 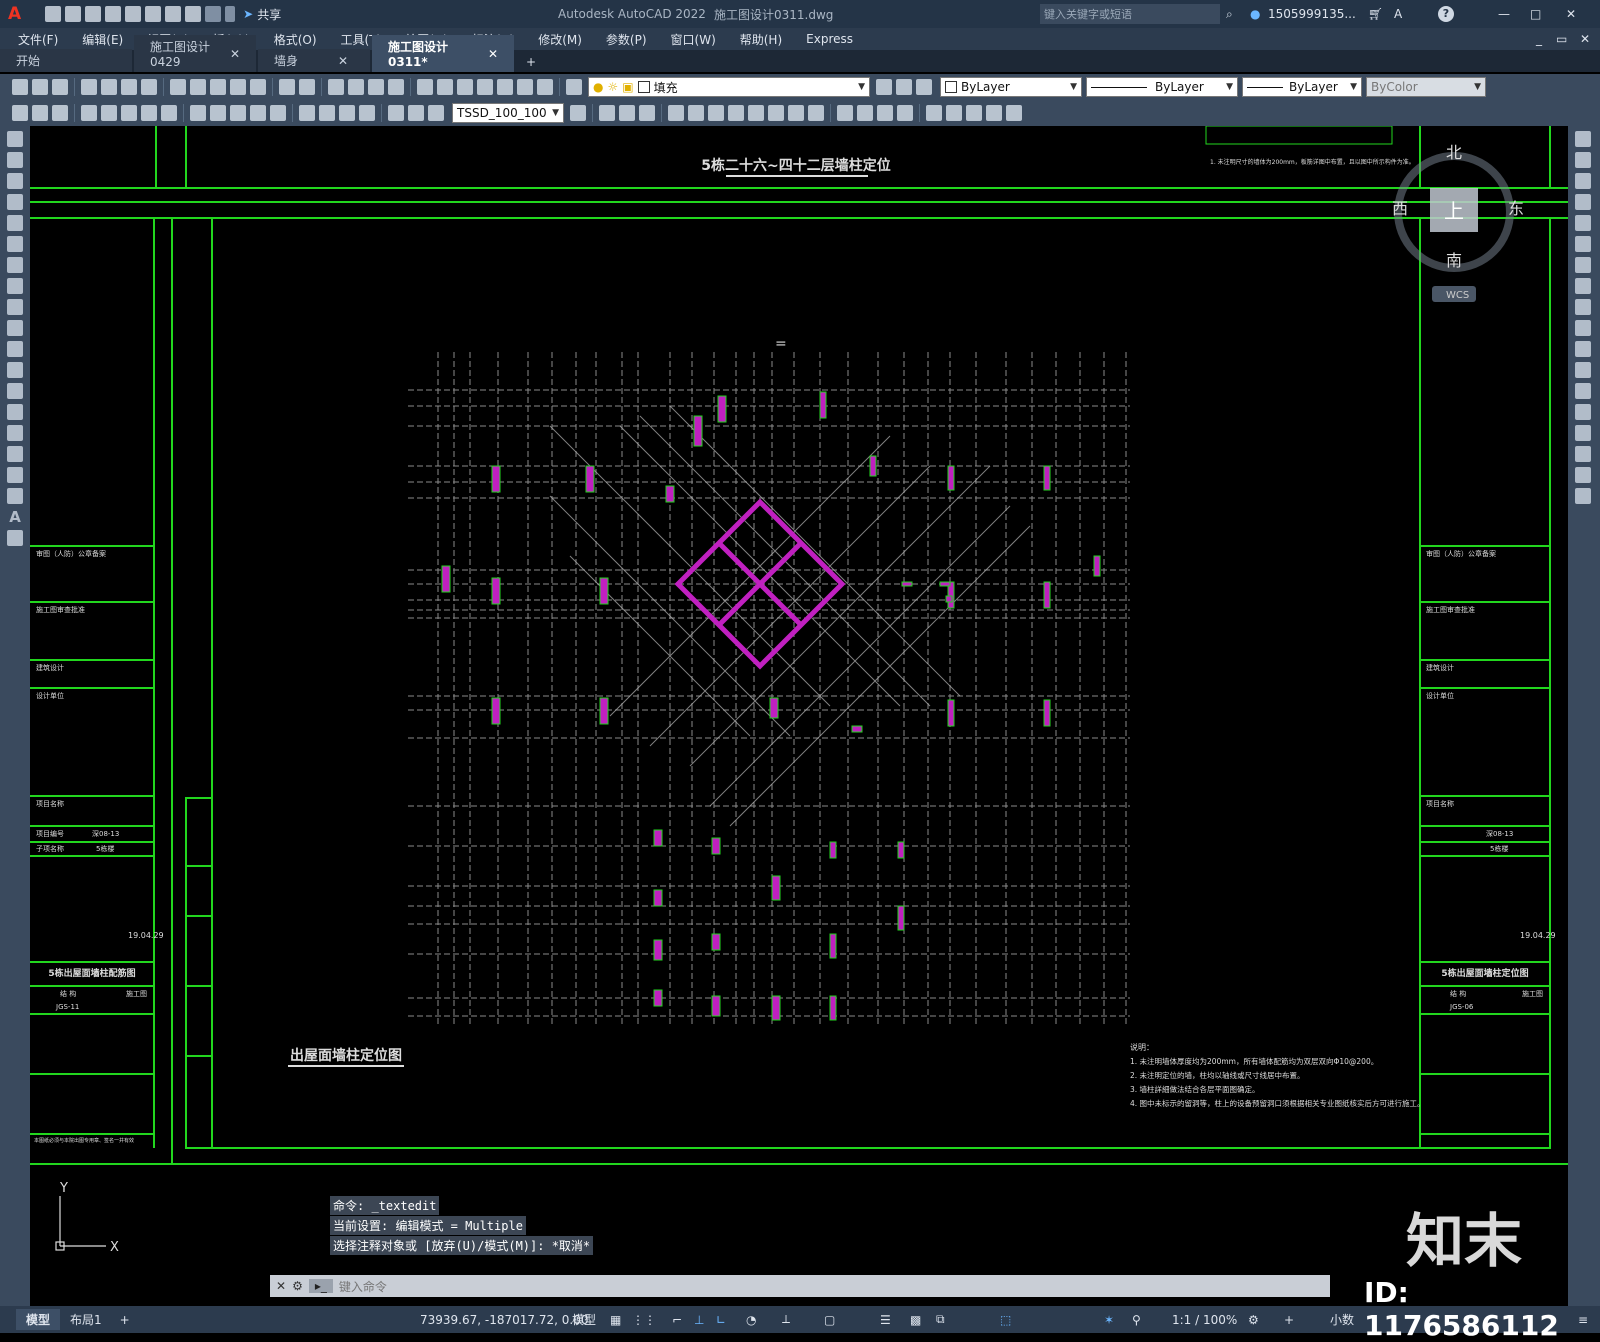 I want to click on annotation-scale: 1:1 / 100%, so click(x=1204, y=1320).